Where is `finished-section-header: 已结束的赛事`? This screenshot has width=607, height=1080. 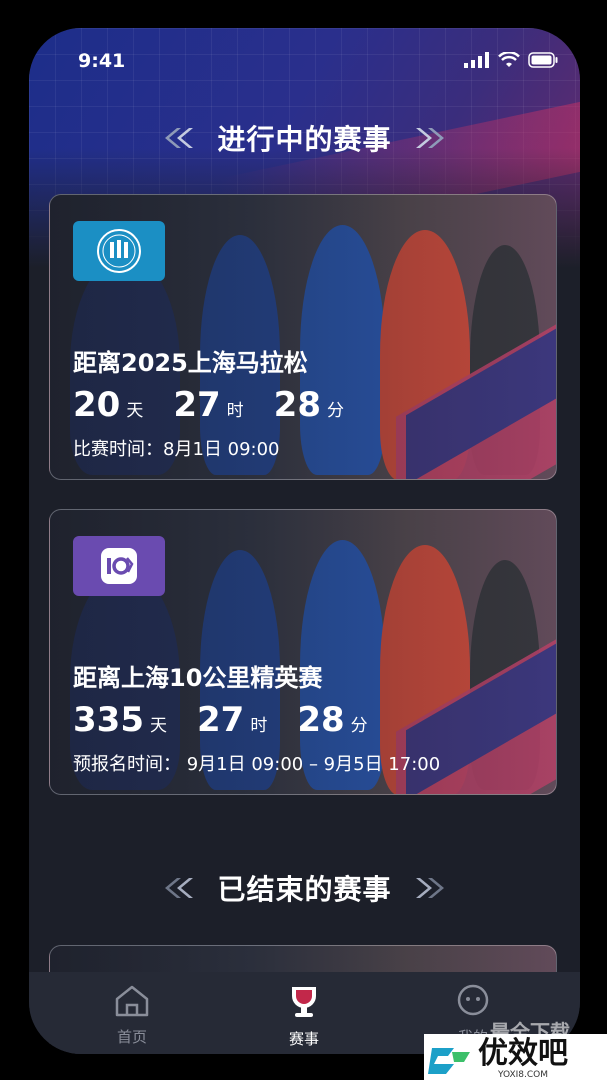 finished-section-header: 已结束的赛事 is located at coordinates (304, 888).